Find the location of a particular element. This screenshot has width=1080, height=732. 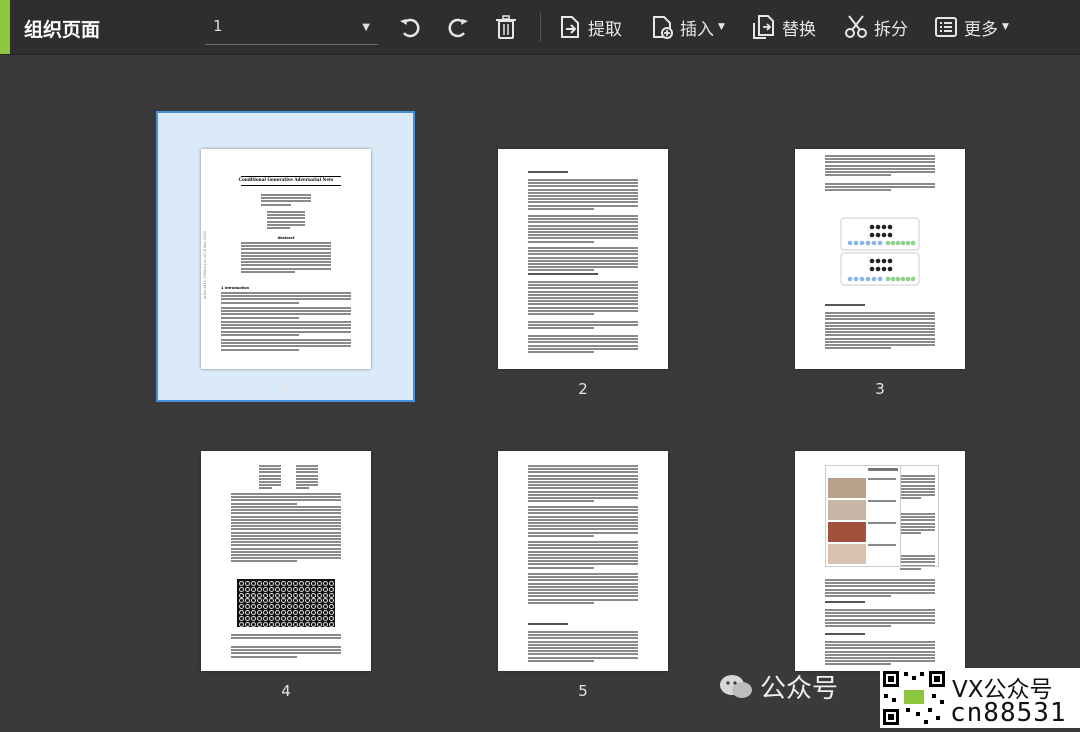

page-number-input is located at coordinates (279, 26).